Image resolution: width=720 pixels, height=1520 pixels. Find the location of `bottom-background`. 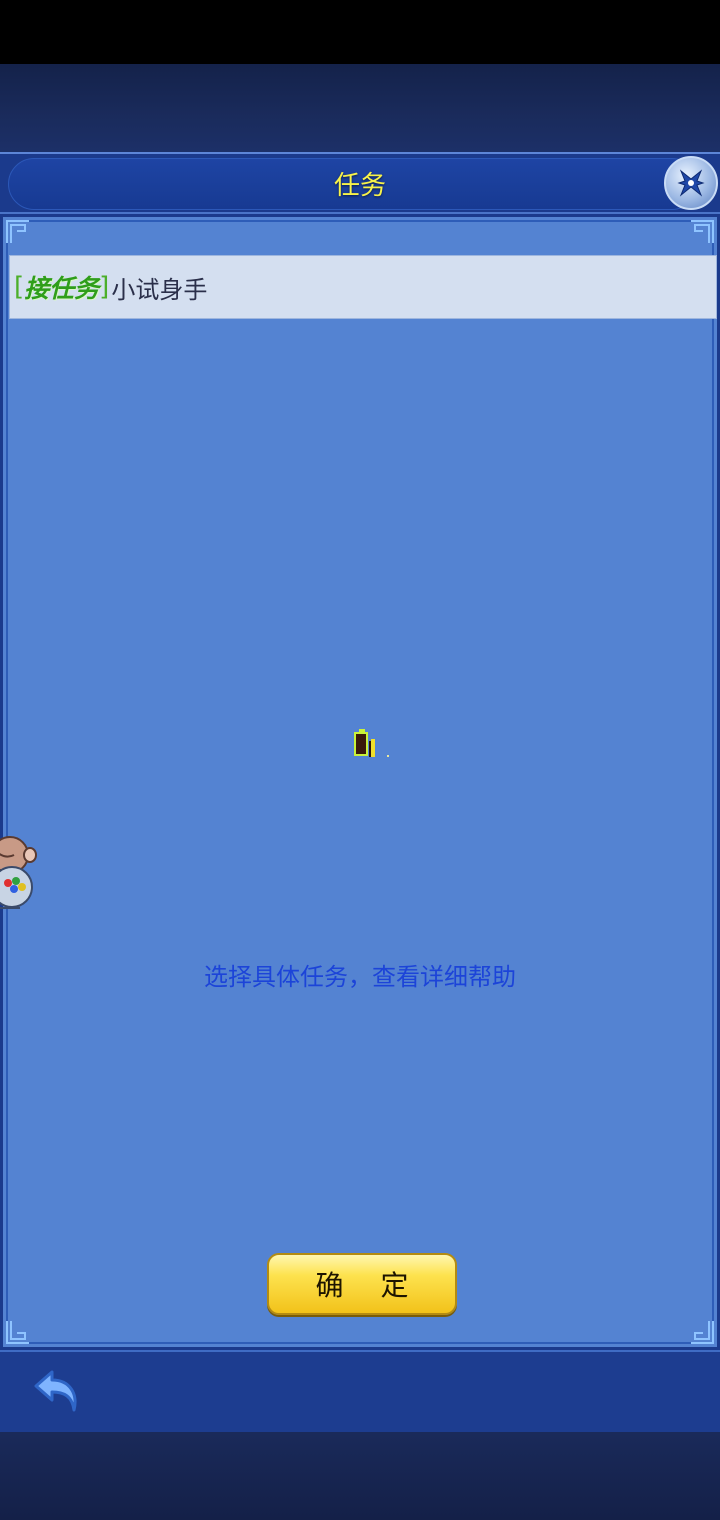

bottom-background is located at coordinates (360, 1476).